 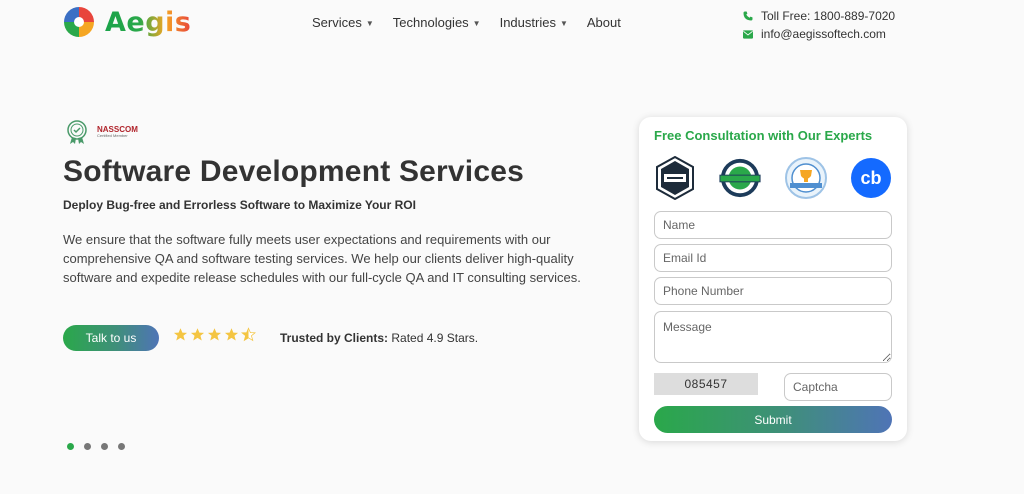 I want to click on phone-field, so click(x=773, y=291).